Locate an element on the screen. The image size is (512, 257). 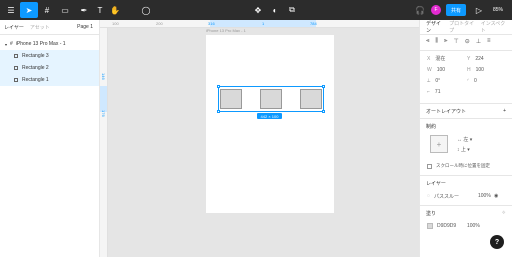
distribute-icon: ≡ is located at coordinates (489, 41).